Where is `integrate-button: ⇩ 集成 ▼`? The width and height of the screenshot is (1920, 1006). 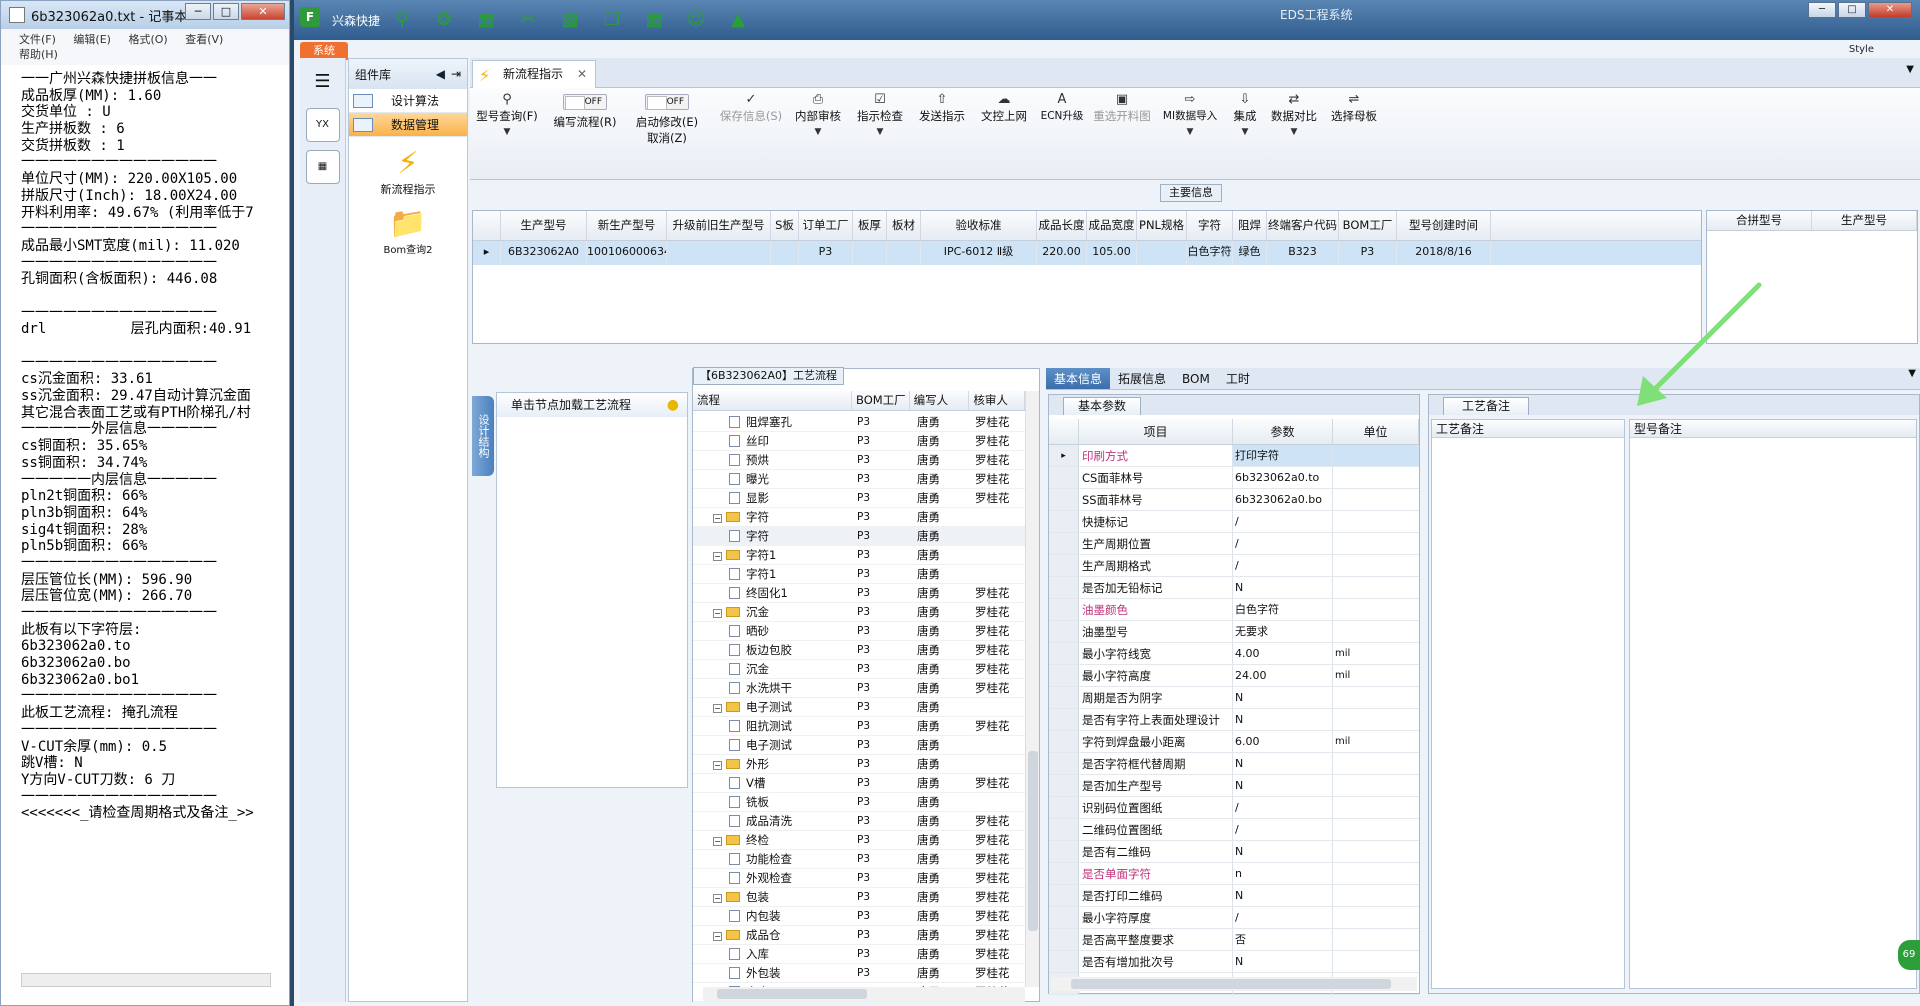
integrate-button: ⇩ 集成 ▼ is located at coordinates (1245, 116).